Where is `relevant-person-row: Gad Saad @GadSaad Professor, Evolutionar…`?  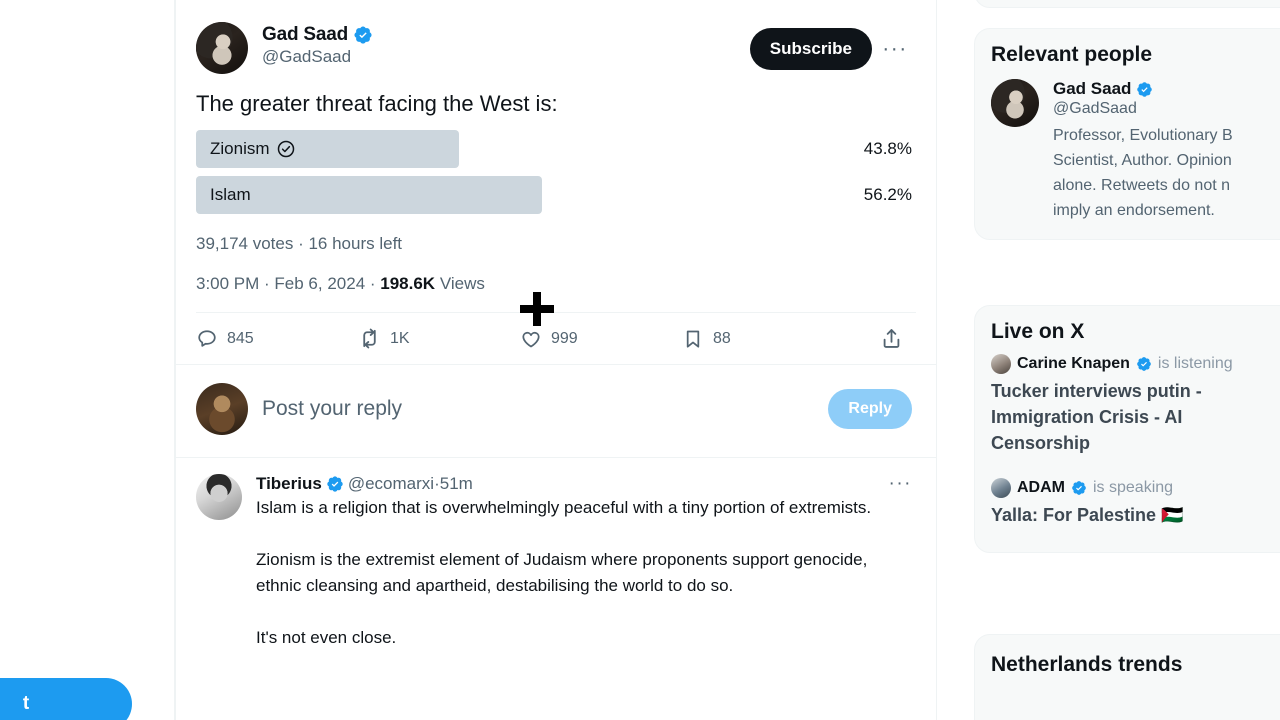
relevant-person-row: Gad Saad @GadSaad Professor, Evolutionar… is located at coordinates (1127, 158).